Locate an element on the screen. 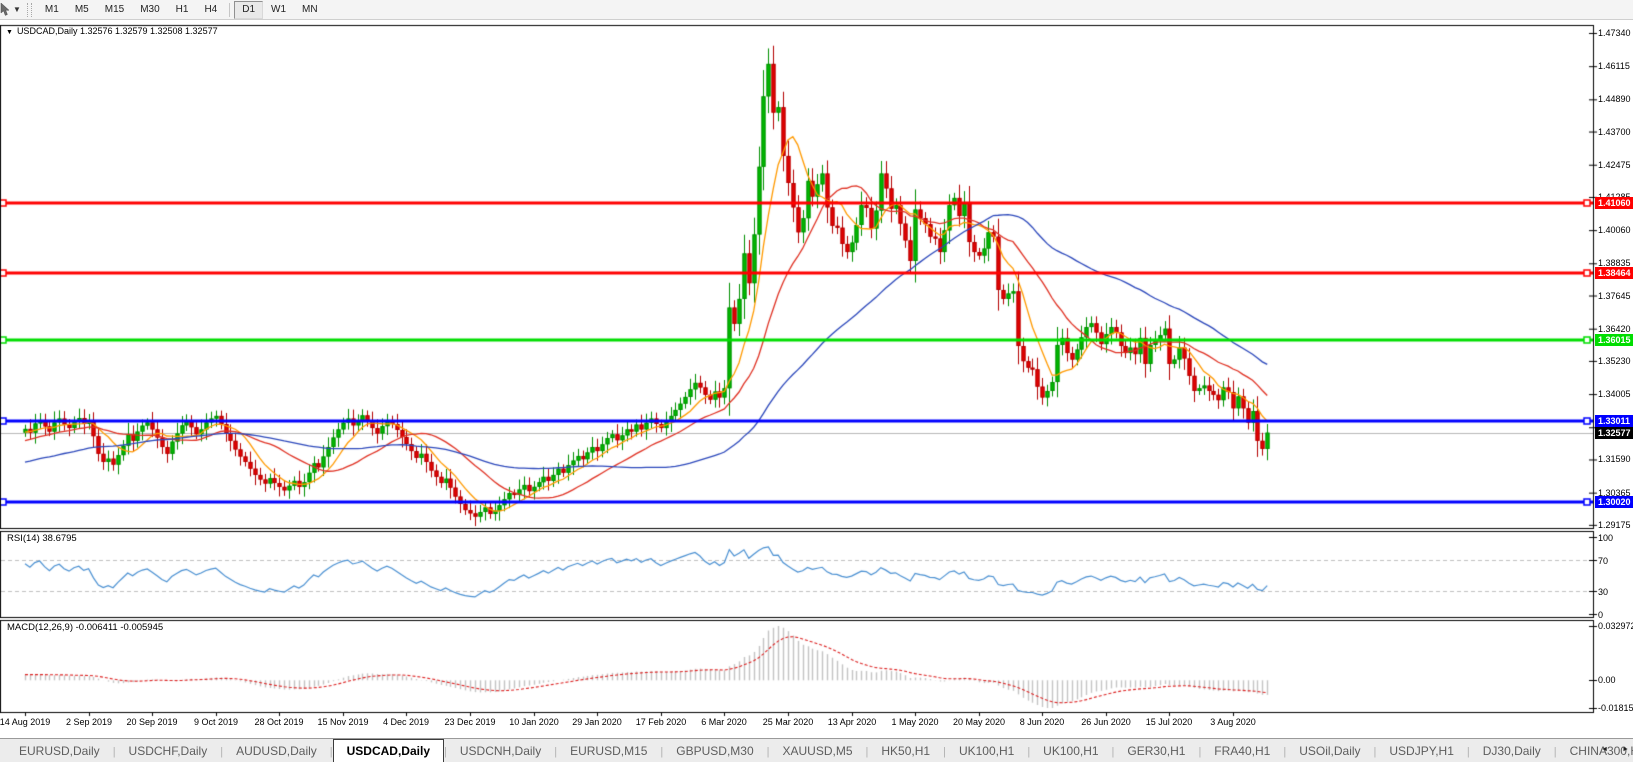 The image size is (1633, 762). timeframe-button-w1: W1 is located at coordinates (278, 10).